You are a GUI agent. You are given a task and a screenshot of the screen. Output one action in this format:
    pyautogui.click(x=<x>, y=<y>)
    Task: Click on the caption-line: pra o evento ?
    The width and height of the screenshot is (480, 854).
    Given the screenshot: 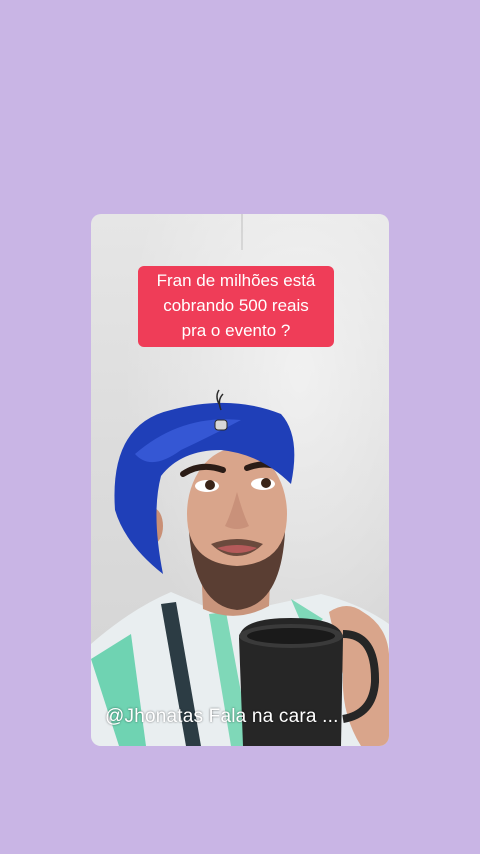 What is the action you would take?
    pyautogui.click(x=236, y=330)
    